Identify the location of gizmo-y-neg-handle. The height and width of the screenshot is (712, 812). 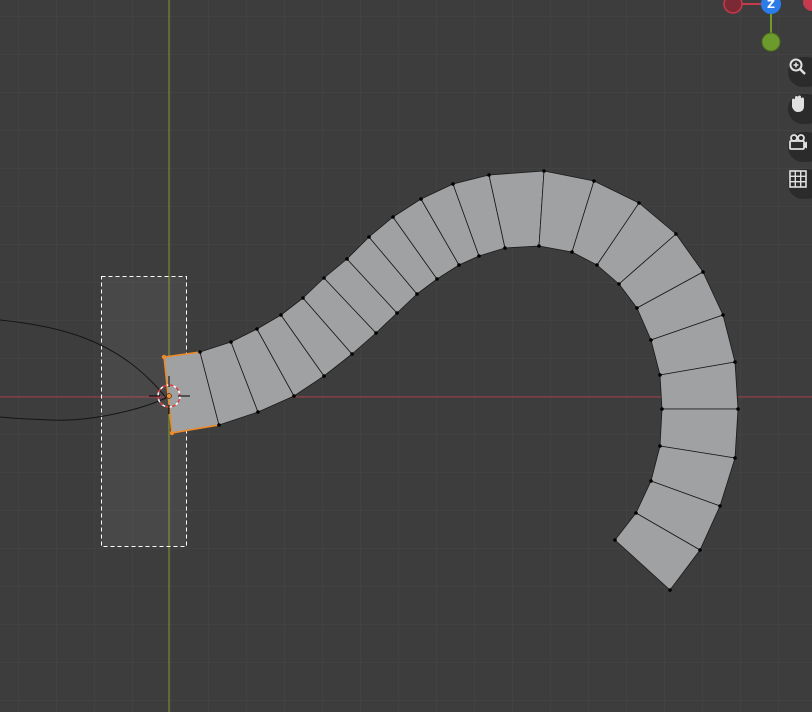
(771, 42).